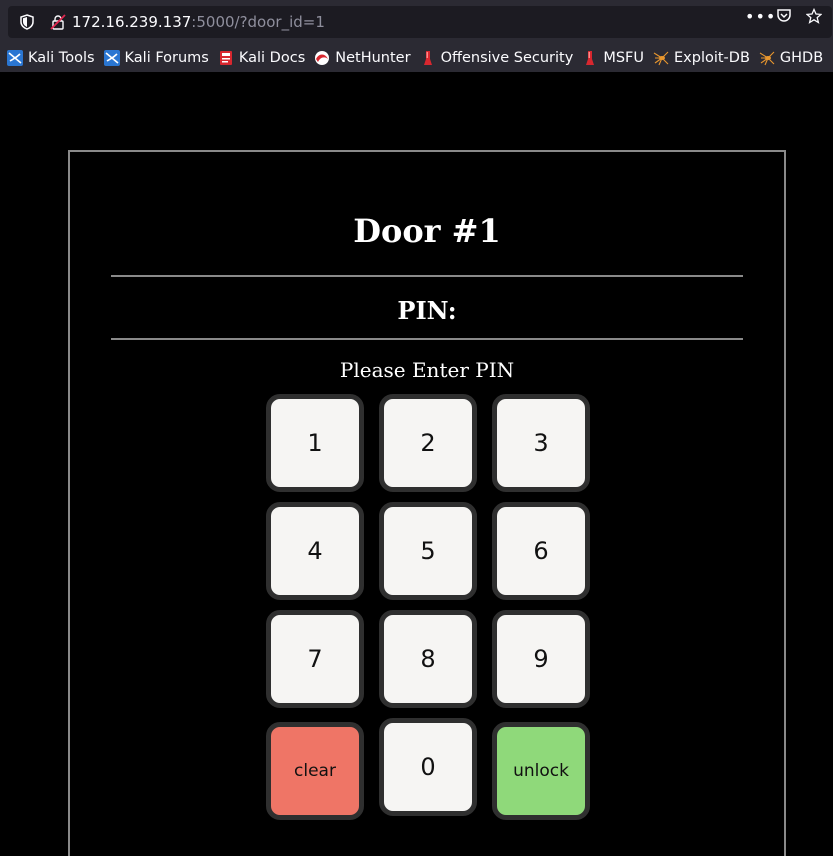 This screenshot has height=856, width=833. I want to click on key-4-button: 4, so click(315, 551).